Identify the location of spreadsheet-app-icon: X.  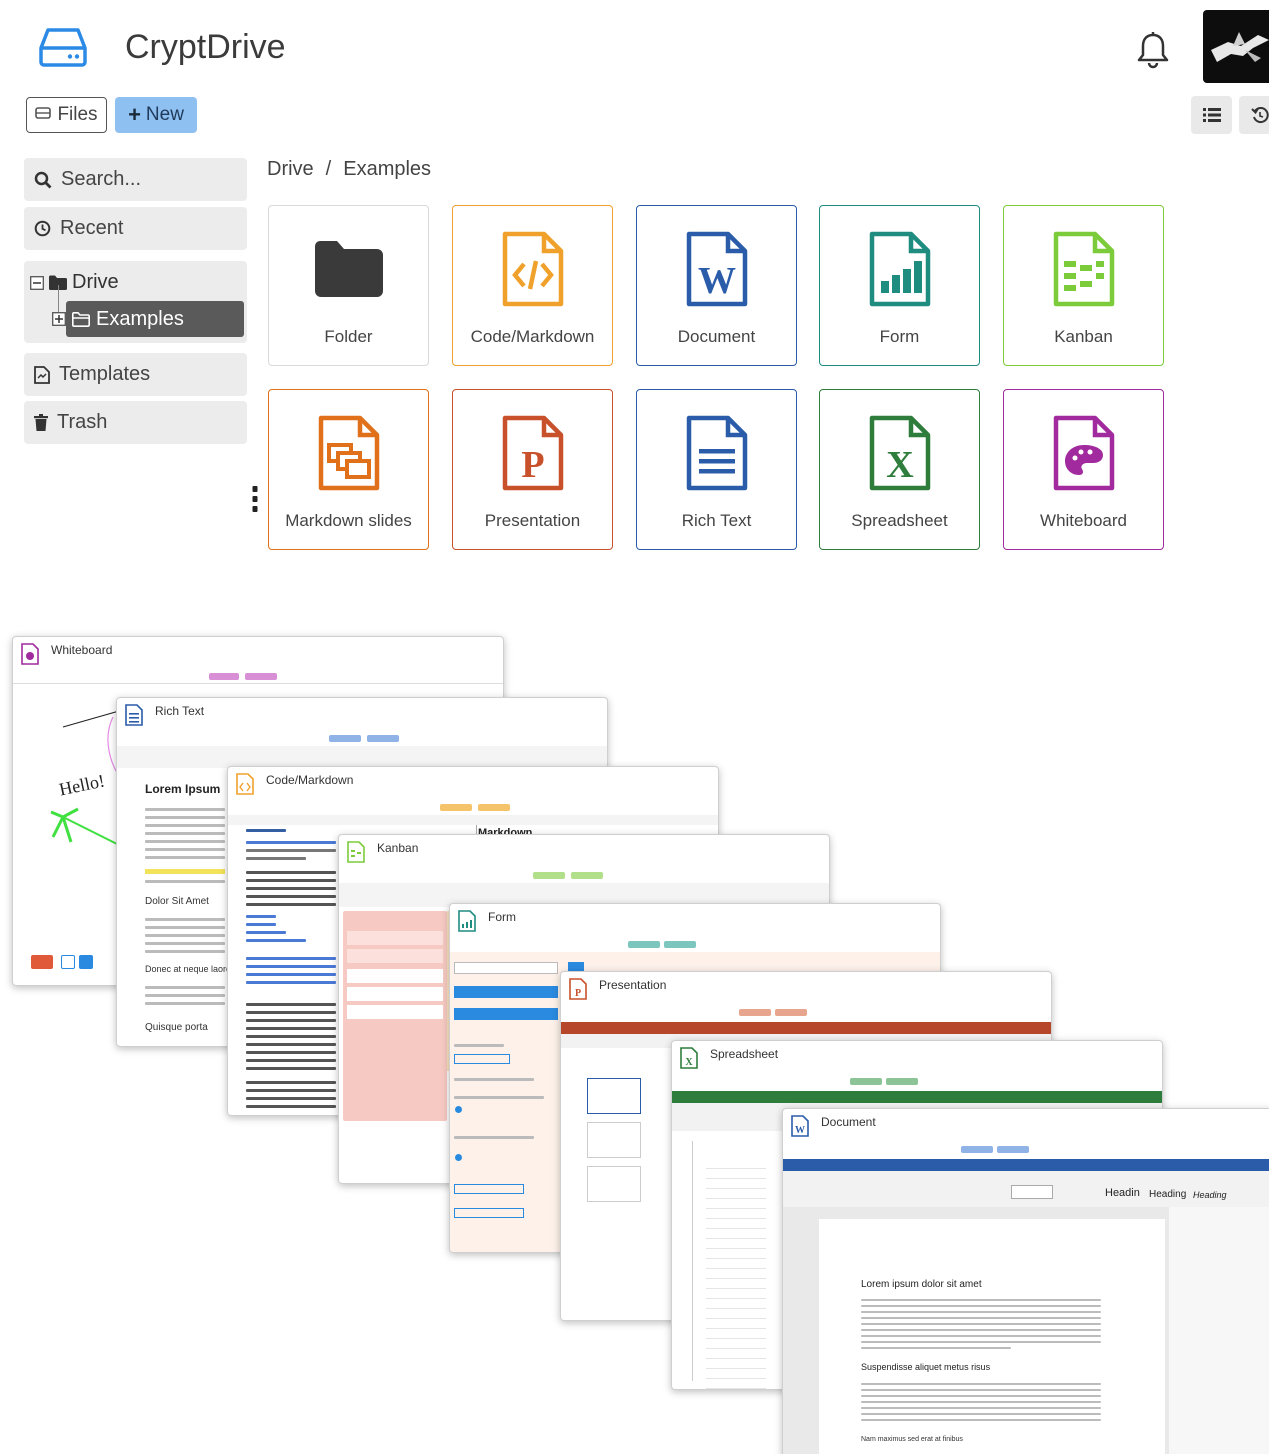
(689, 1058).